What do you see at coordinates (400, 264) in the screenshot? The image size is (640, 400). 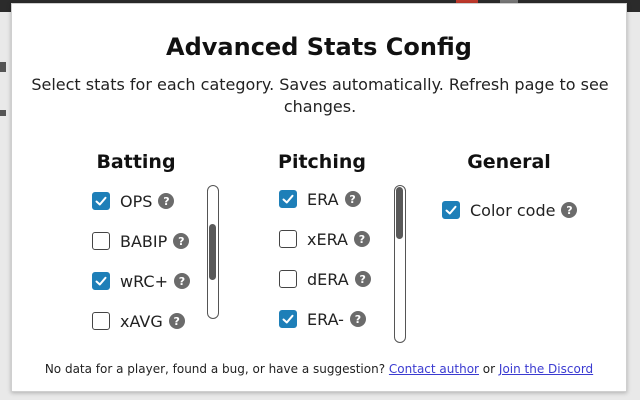 I see `pitching-scrollbar` at bounding box center [400, 264].